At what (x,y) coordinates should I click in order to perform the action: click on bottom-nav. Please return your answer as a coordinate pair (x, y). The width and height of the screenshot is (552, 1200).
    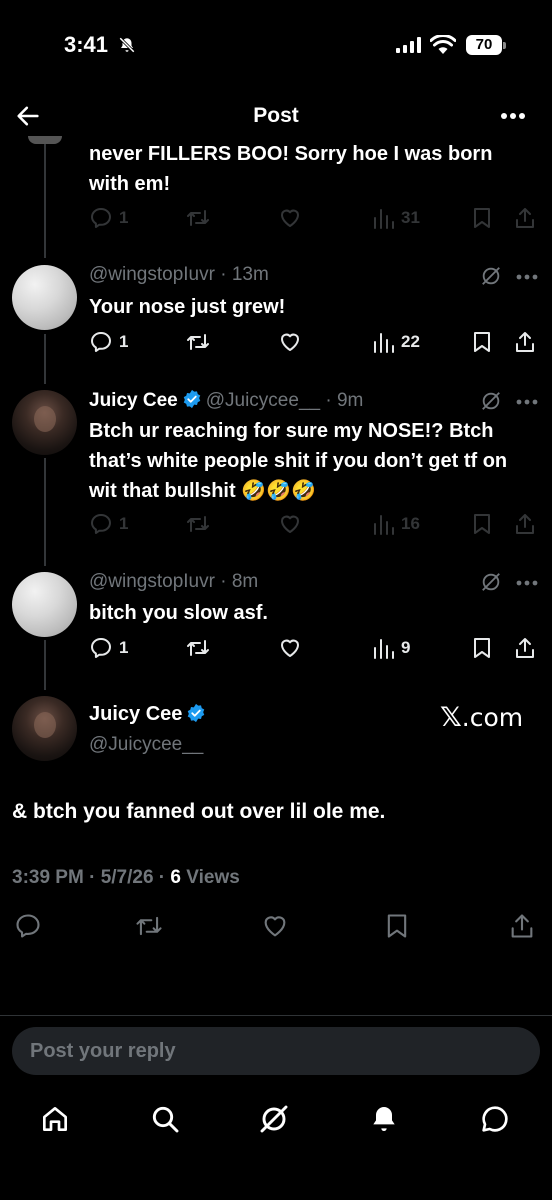
    Looking at the image, I should click on (276, 1120).